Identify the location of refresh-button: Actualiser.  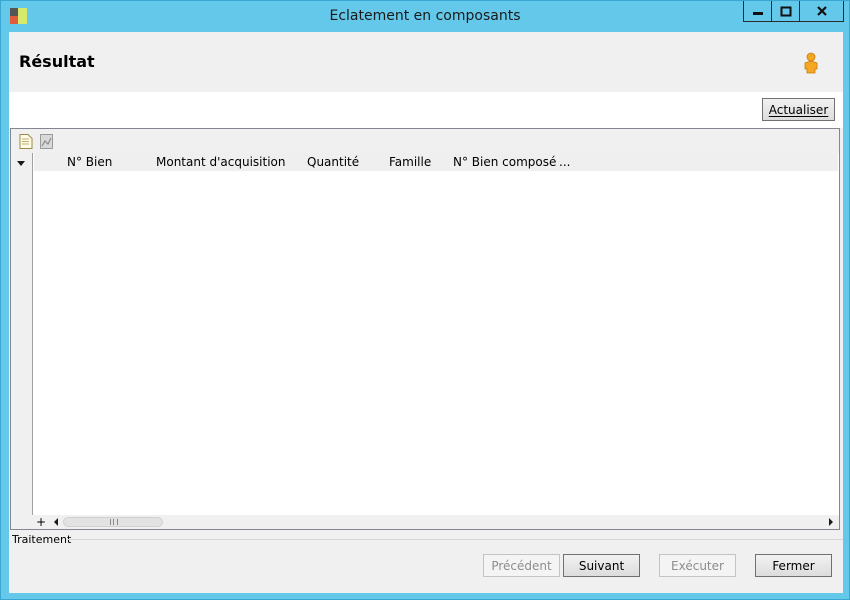
(798, 109).